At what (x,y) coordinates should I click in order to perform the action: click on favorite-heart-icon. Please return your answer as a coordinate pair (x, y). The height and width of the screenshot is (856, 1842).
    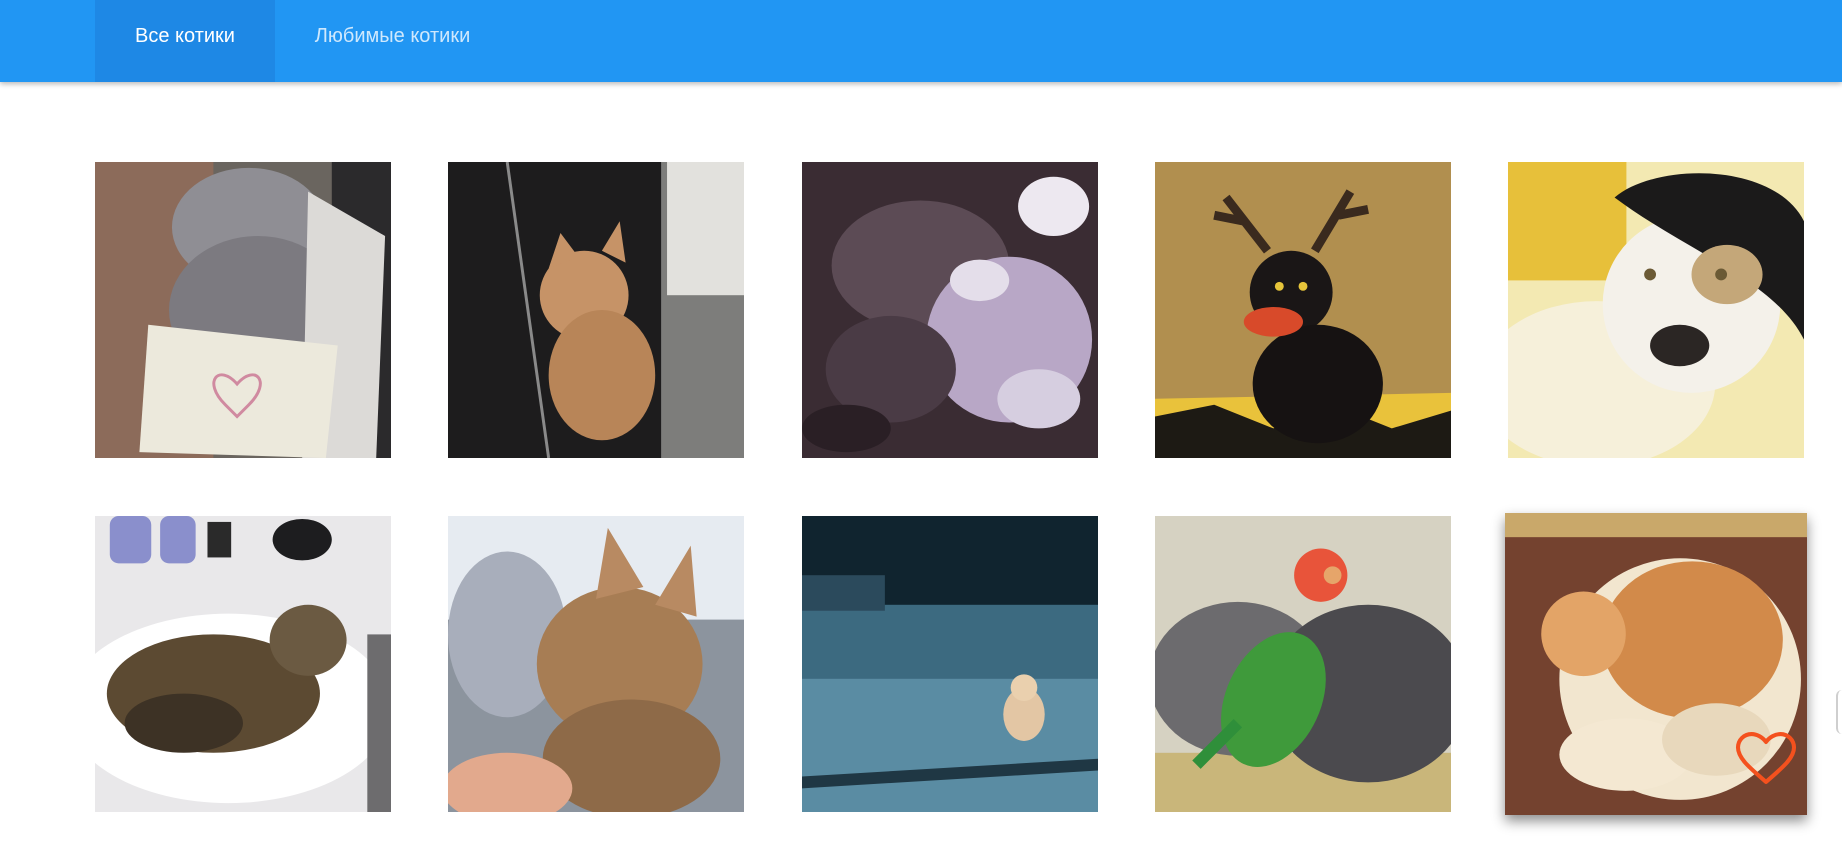
    Looking at the image, I should click on (1766, 759).